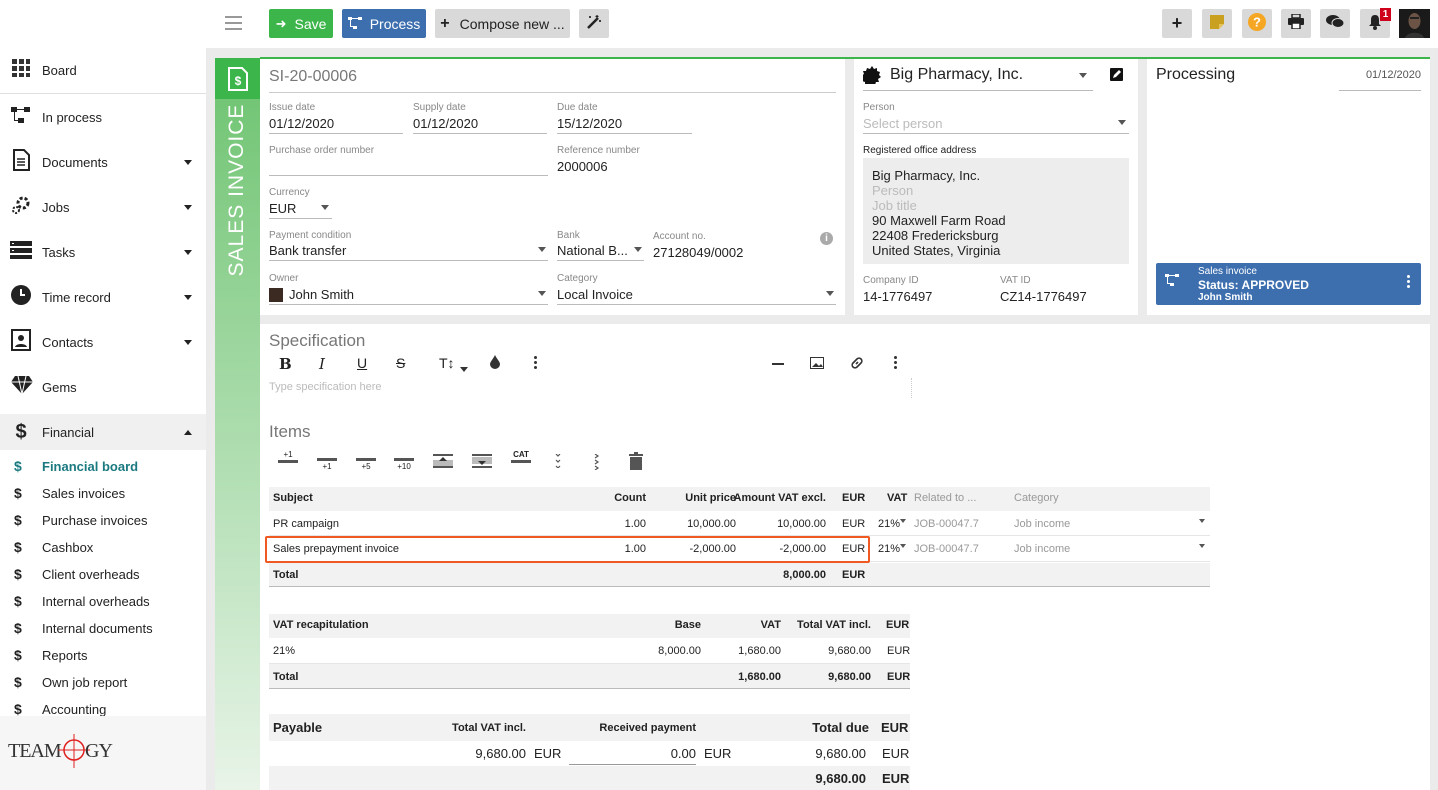 The width and height of the screenshot is (1438, 790). What do you see at coordinates (98, 751) in the screenshot?
I see `svg-text: GY` at bounding box center [98, 751].